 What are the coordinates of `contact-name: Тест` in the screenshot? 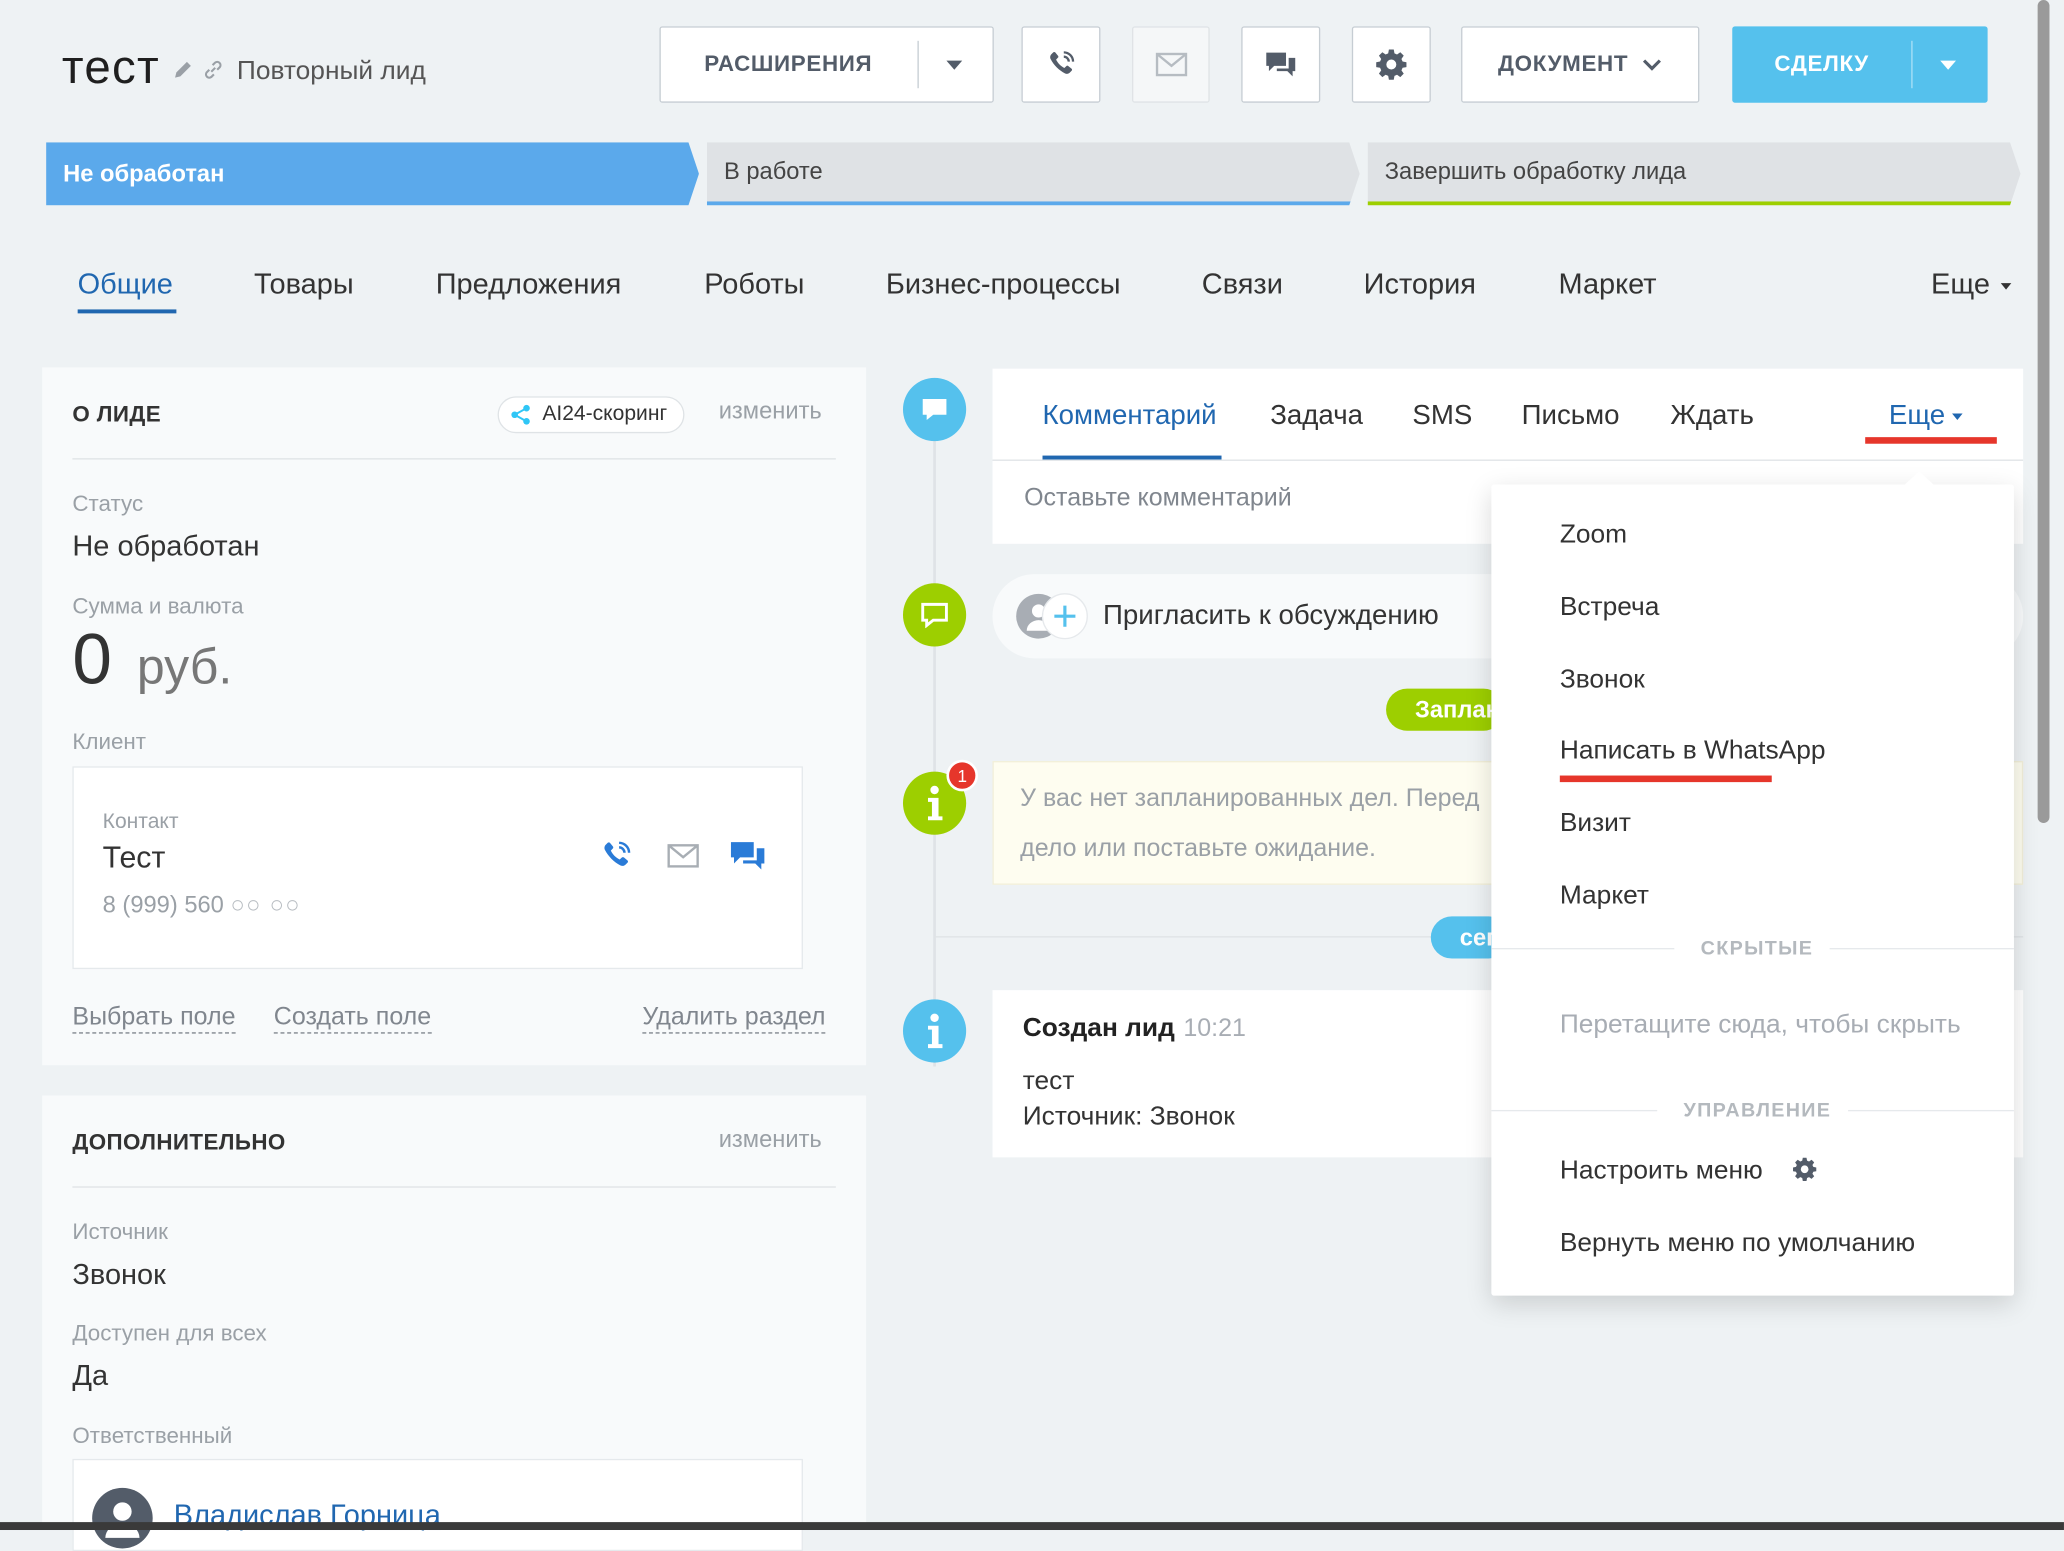 It's located at (134, 858).